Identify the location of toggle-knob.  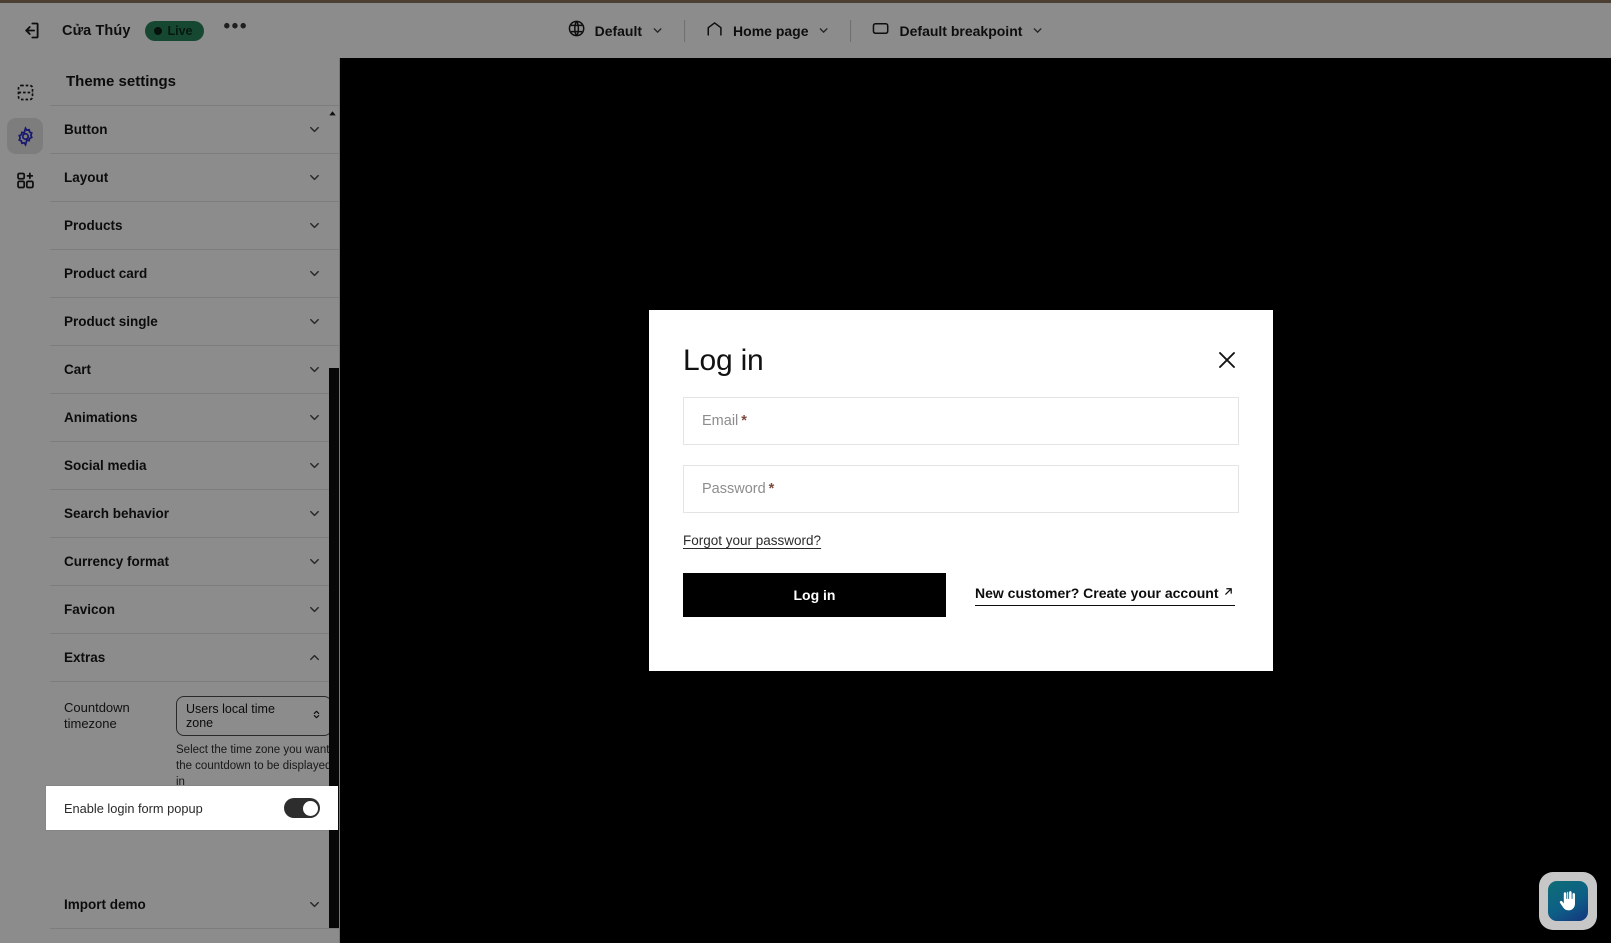
(310, 808).